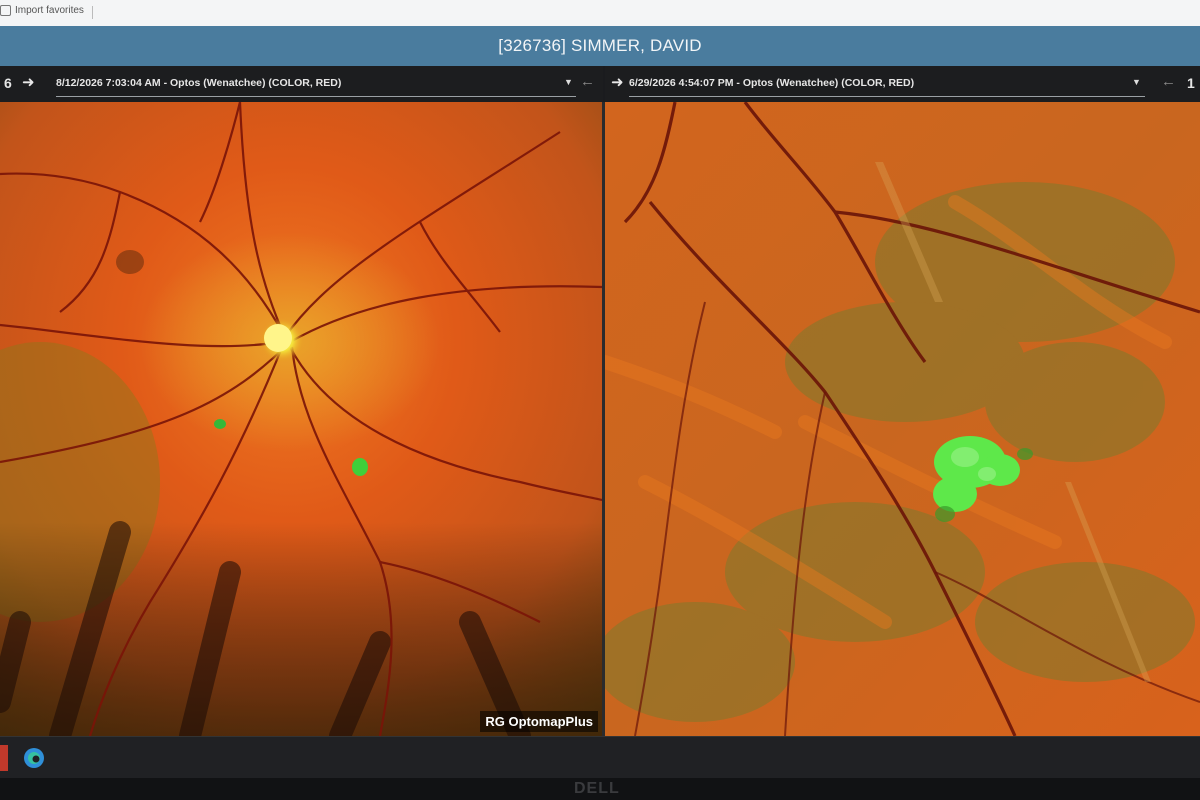 The image size is (1200, 800). What do you see at coordinates (4, 758) in the screenshot?
I see `taskbar-app-indicator` at bounding box center [4, 758].